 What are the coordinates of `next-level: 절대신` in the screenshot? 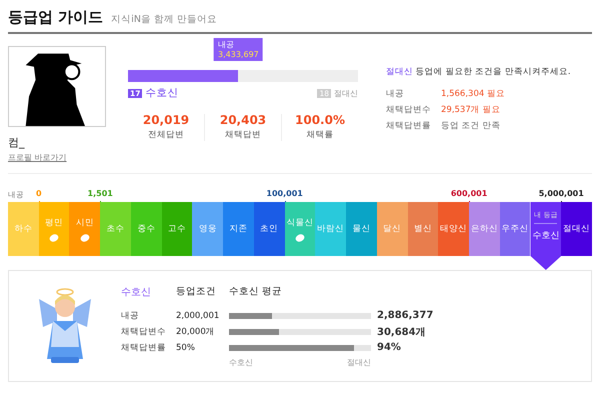 It's located at (346, 93).